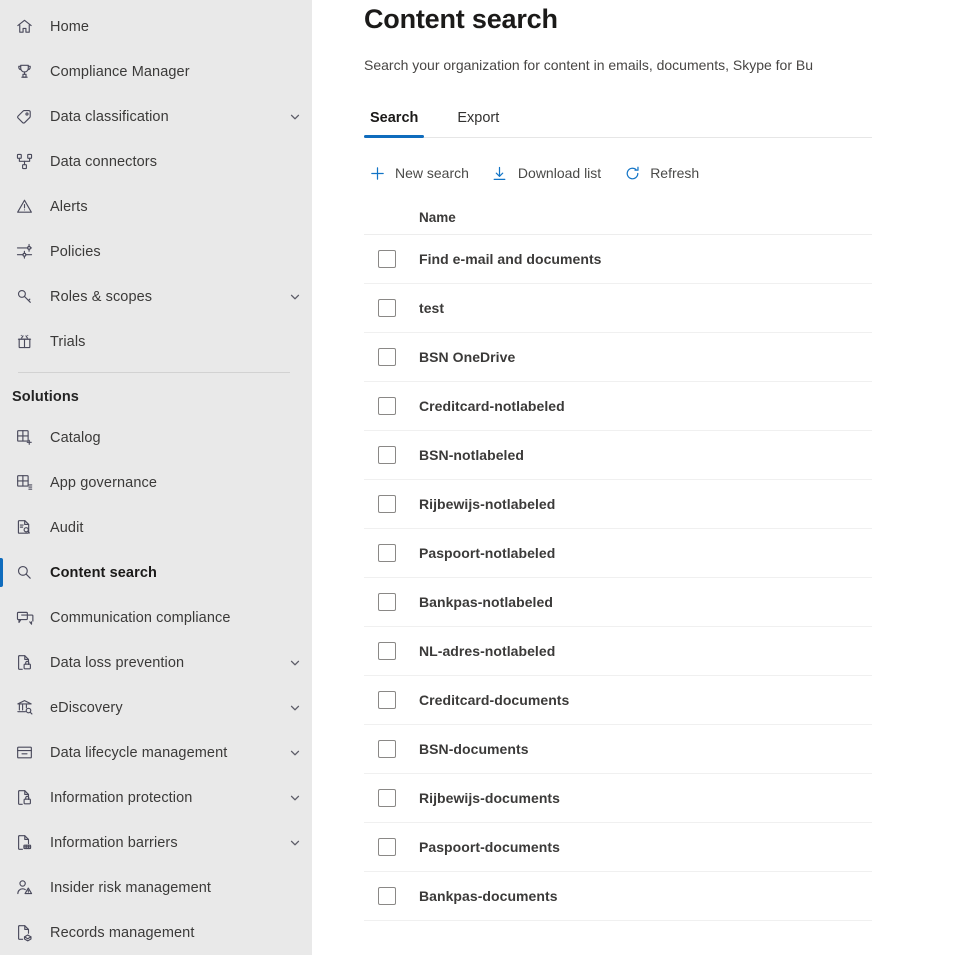 The image size is (974, 955). What do you see at coordinates (549, 173) in the screenshot?
I see `download-list-button: Download list` at bounding box center [549, 173].